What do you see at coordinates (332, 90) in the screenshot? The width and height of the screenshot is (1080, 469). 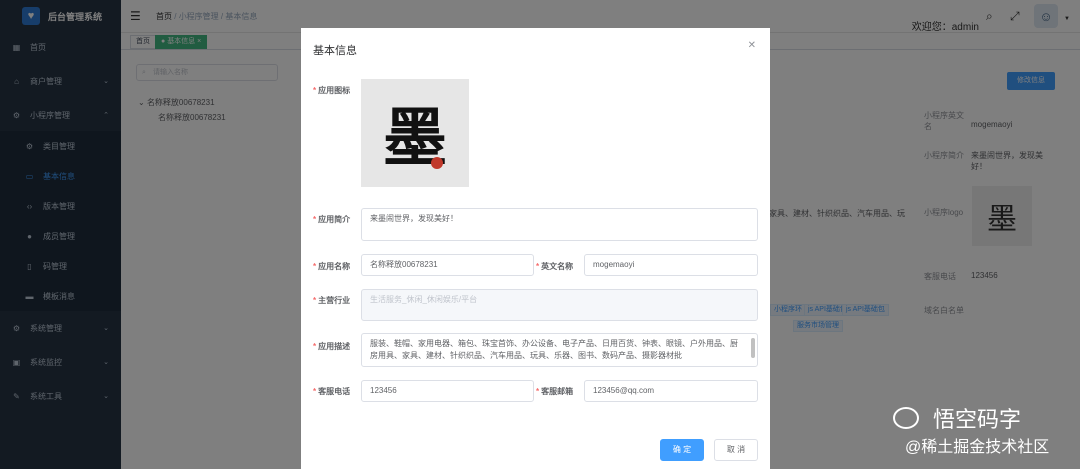 I see `label-app-icon: * 应用图标` at bounding box center [332, 90].